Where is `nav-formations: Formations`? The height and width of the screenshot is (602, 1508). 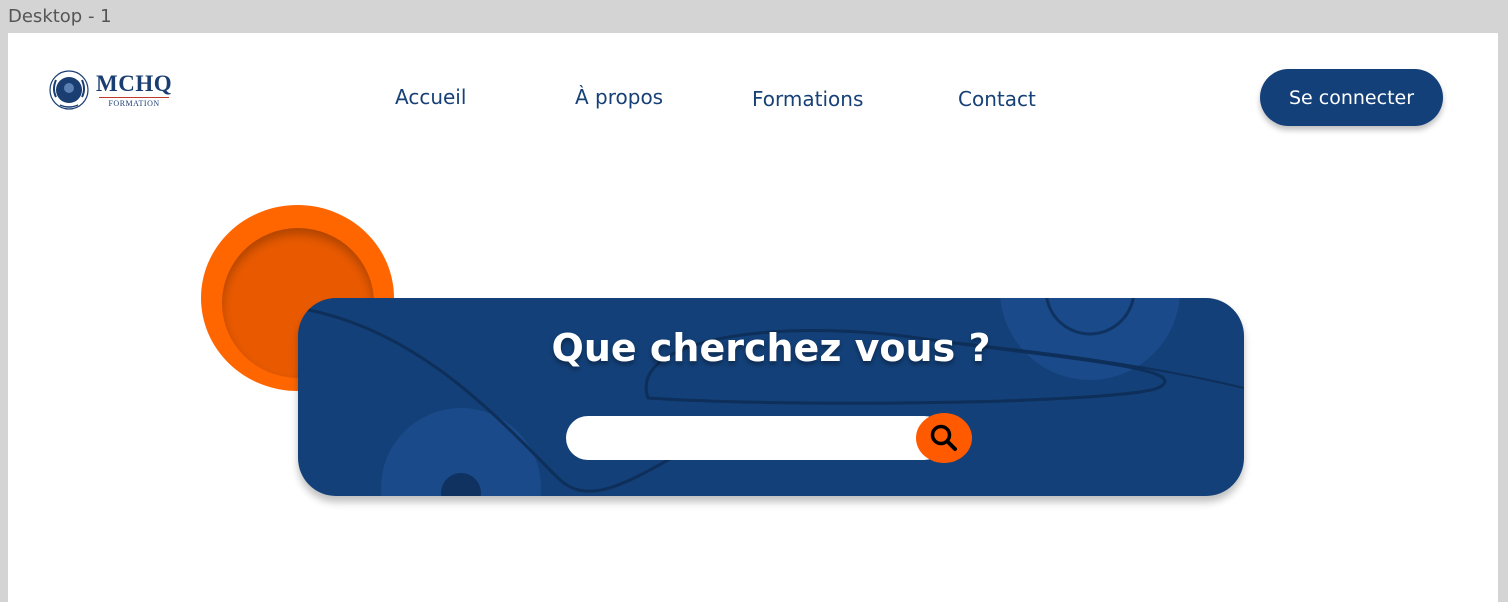 nav-formations: Formations is located at coordinates (807, 99).